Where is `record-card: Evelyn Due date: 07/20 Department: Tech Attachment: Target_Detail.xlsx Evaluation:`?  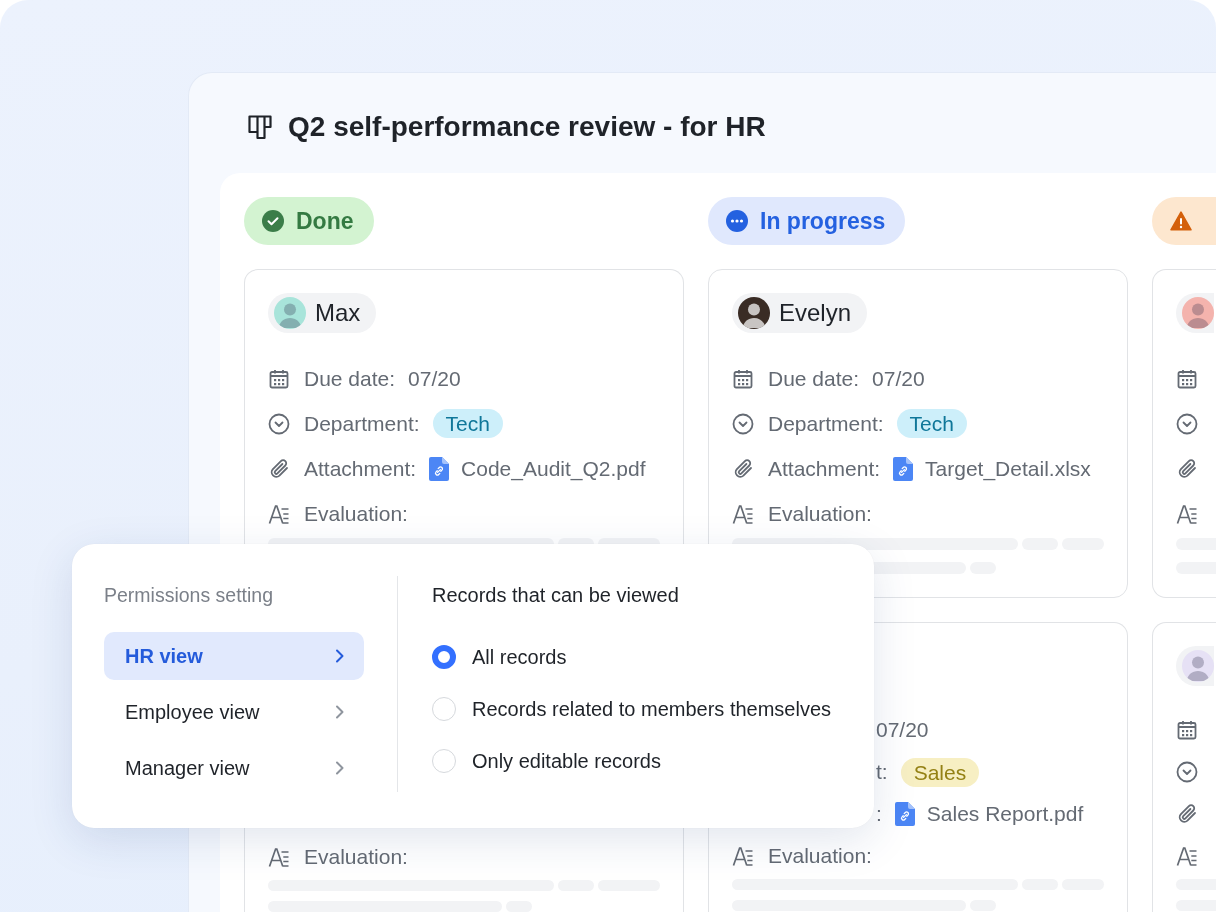
record-card: Evelyn Due date: 07/20 Department: Tech Attachment: Target_Detail.xlsx Evaluation: is located at coordinates (918, 433).